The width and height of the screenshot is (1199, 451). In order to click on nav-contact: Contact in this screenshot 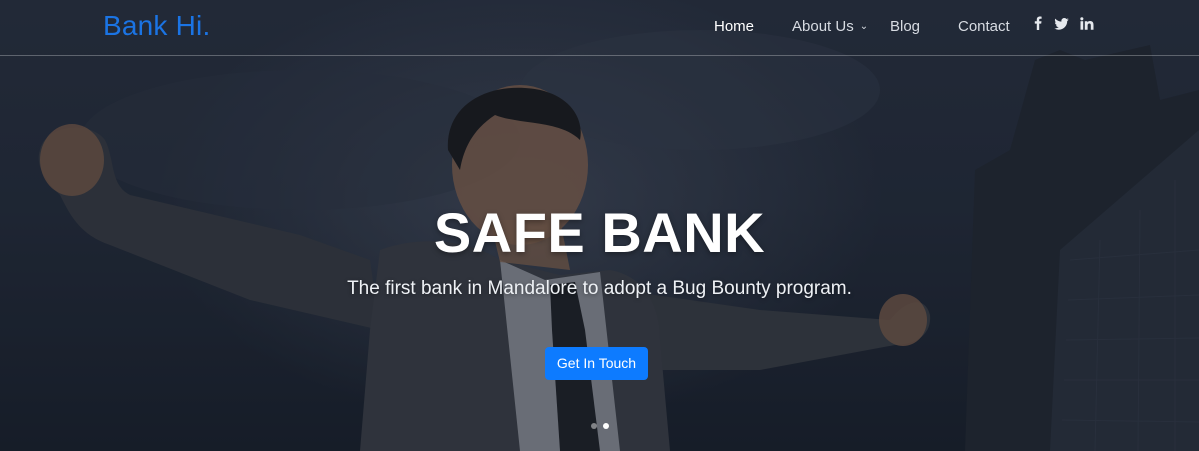, I will do `click(984, 26)`.